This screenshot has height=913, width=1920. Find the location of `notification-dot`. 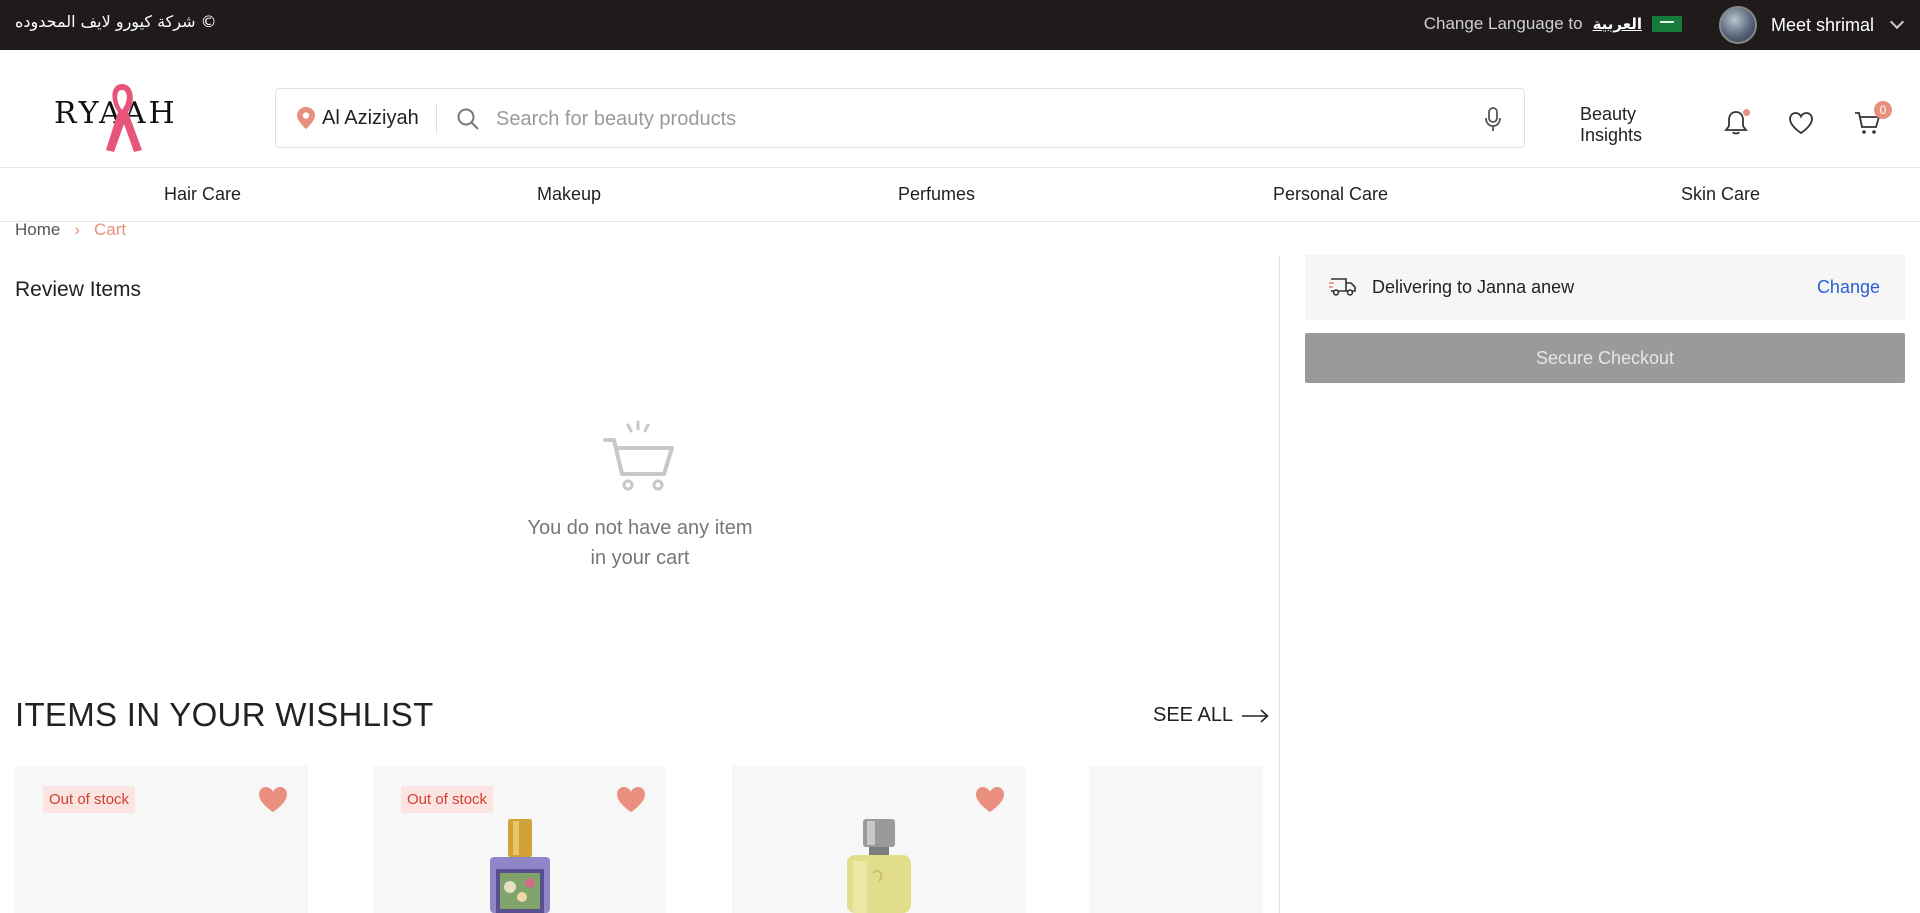

notification-dot is located at coordinates (1746, 112).